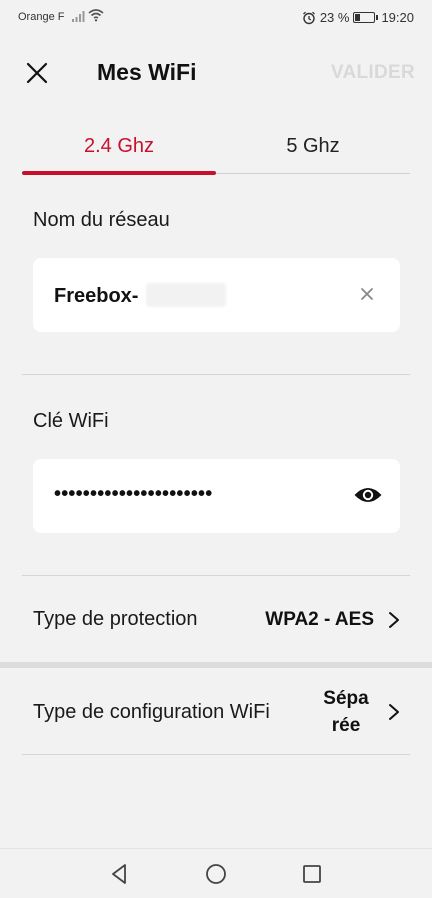 This screenshot has width=432, height=898. I want to click on network-name-value: Freebox-, so click(96, 296).